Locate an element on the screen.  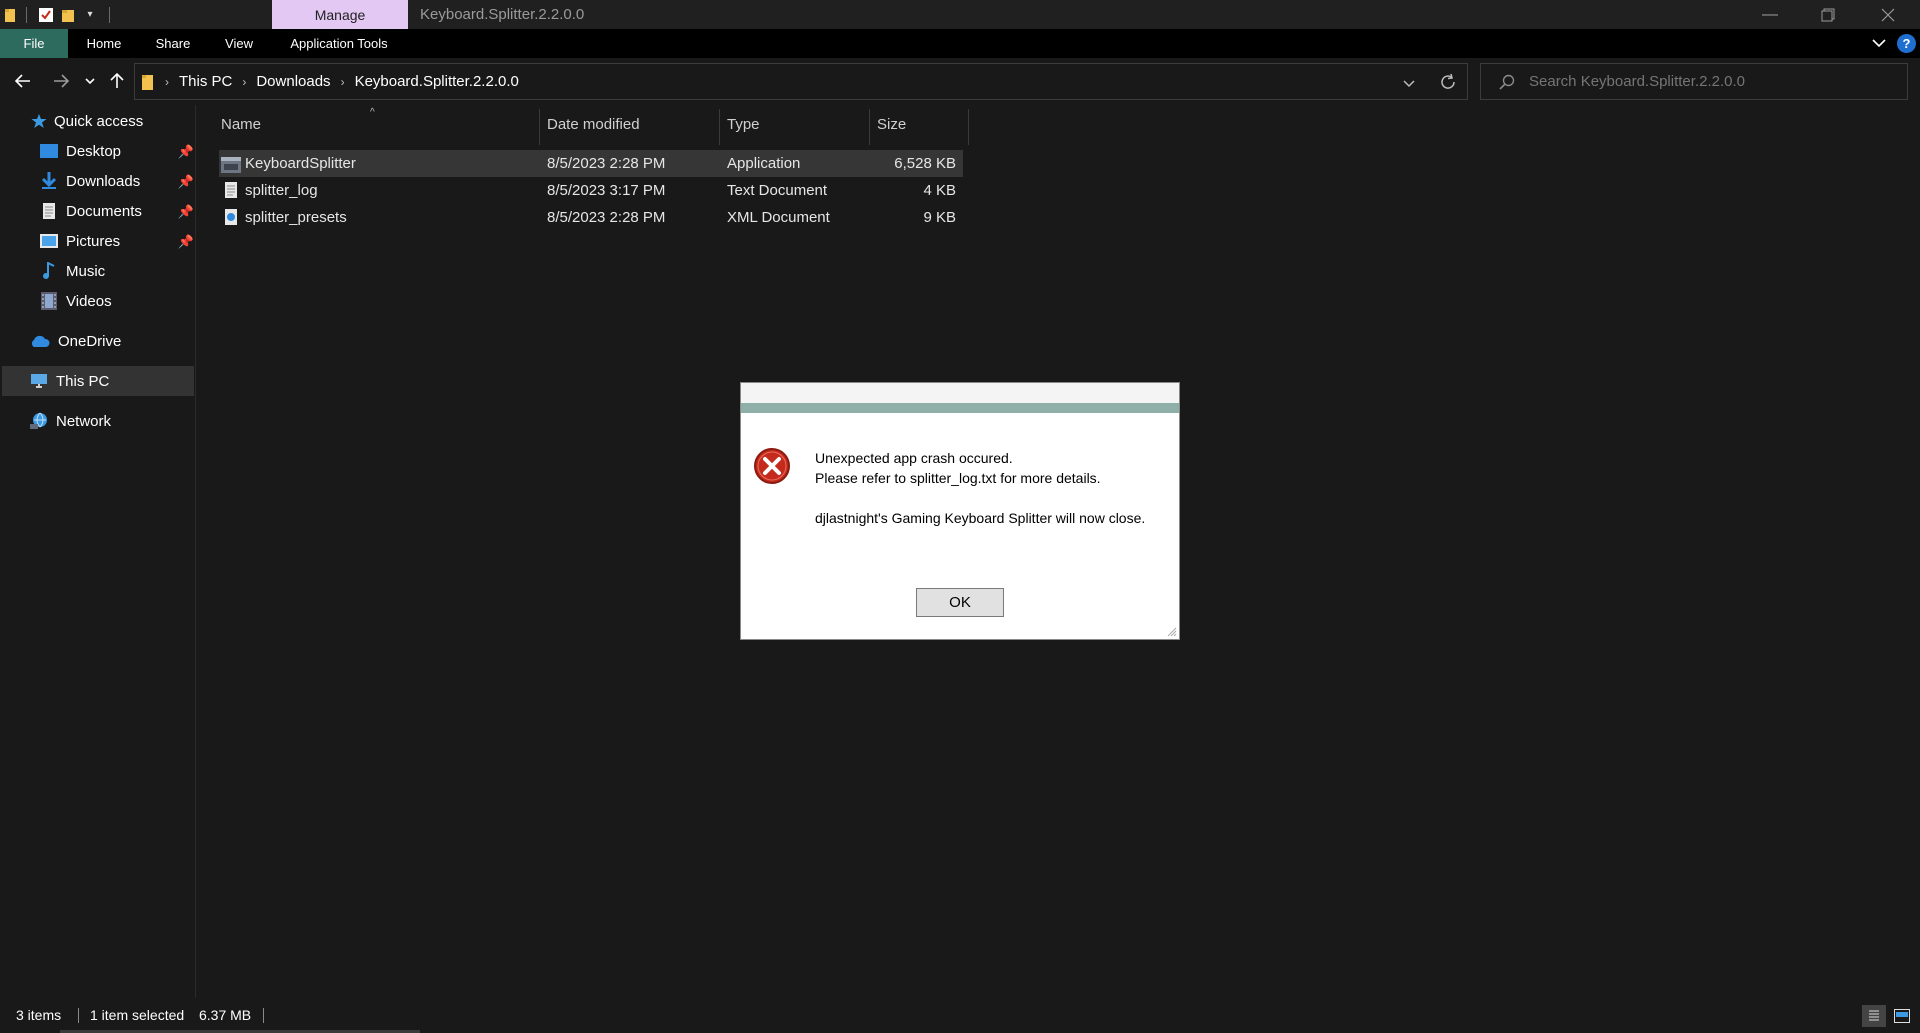
error-icon is located at coordinates (772, 466).